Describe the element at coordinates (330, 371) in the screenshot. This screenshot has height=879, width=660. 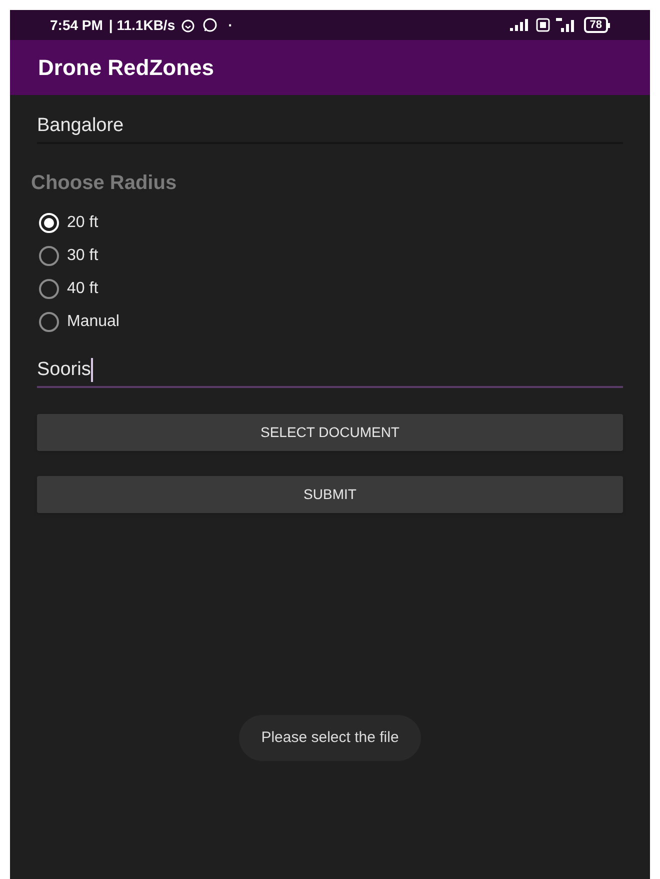
I see `text-field: Sooris` at that location.